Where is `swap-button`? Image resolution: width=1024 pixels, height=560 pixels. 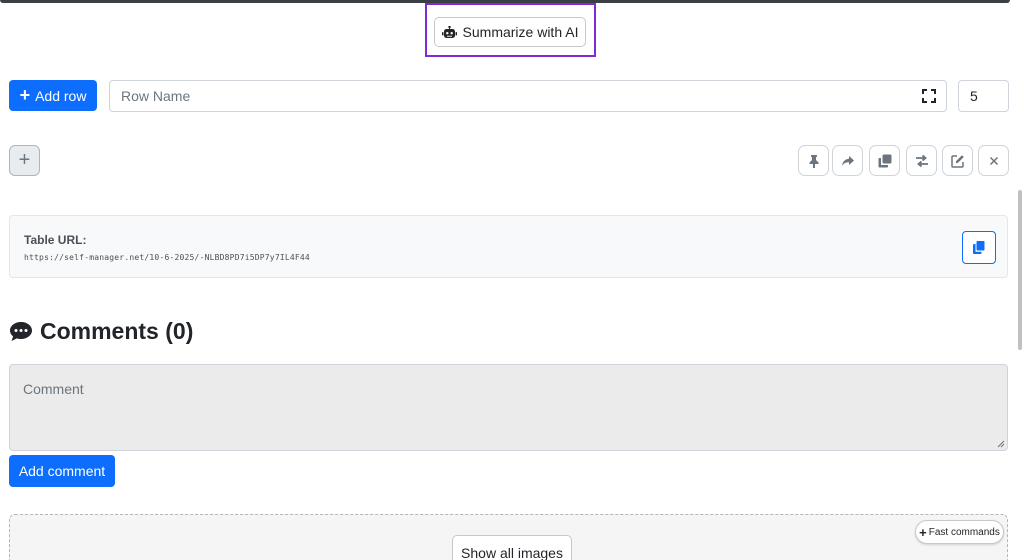
swap-button is located at coordinates (921, 160).